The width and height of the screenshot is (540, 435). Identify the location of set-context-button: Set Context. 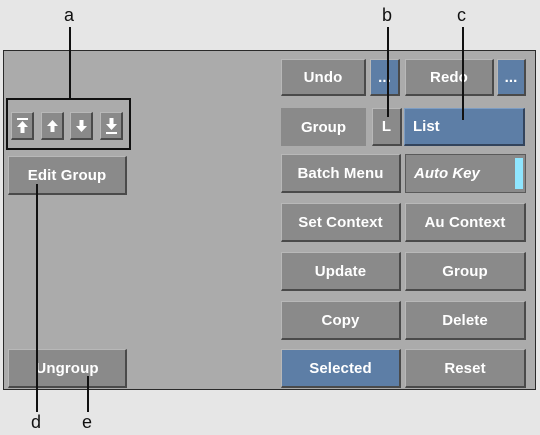
(341, 222).